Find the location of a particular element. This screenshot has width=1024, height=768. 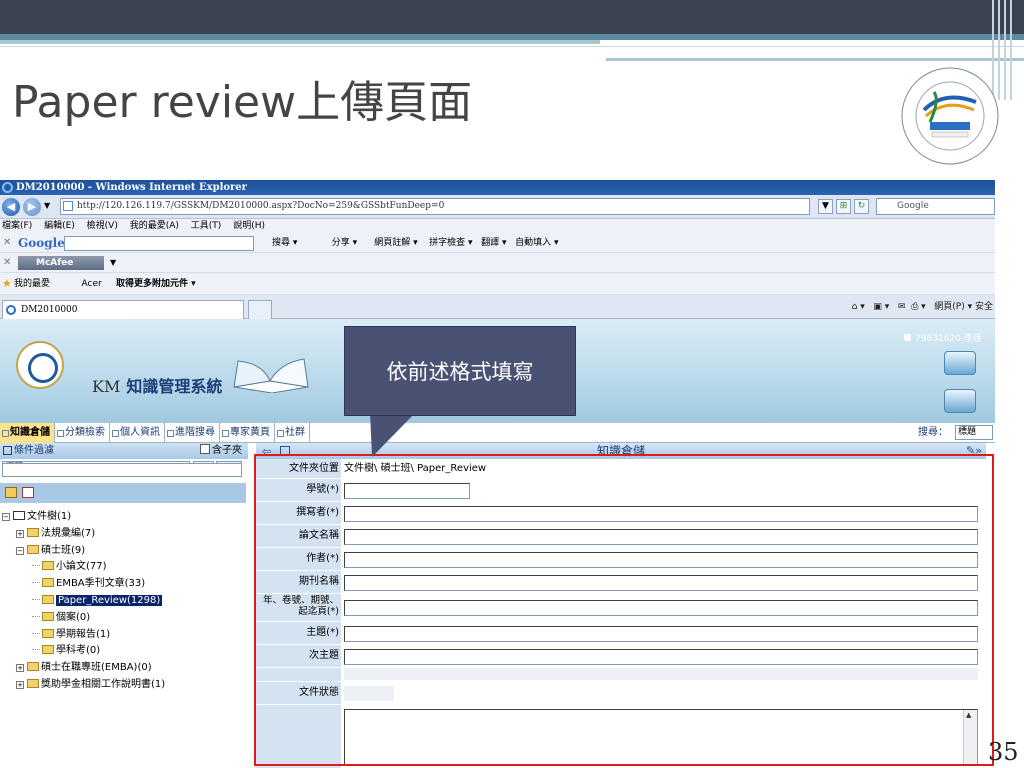

mcafee-button: McAfee is located at coordinates (61, 263).